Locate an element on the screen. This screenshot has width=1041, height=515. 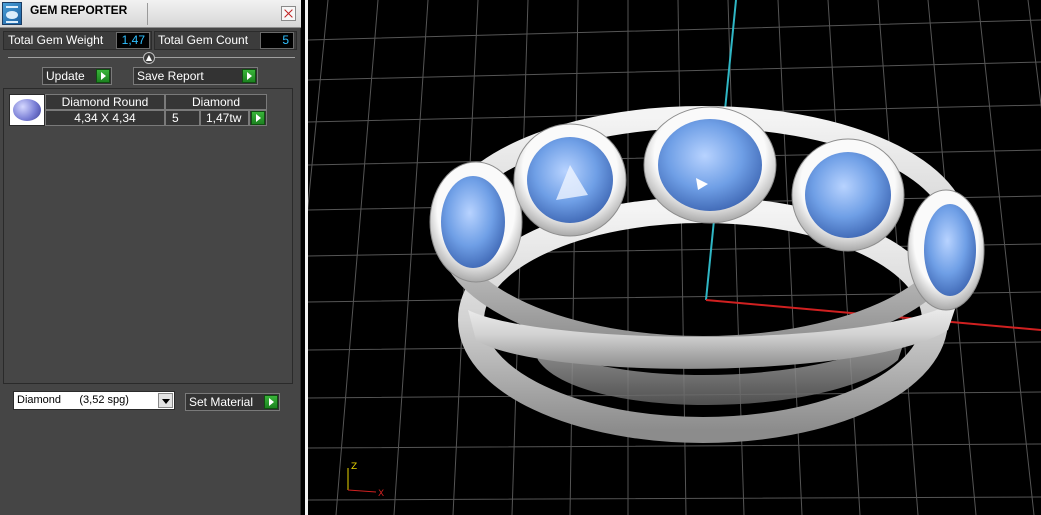
total-gem-weight-label: Total Gem Weight is located at coordinates (56, 40).